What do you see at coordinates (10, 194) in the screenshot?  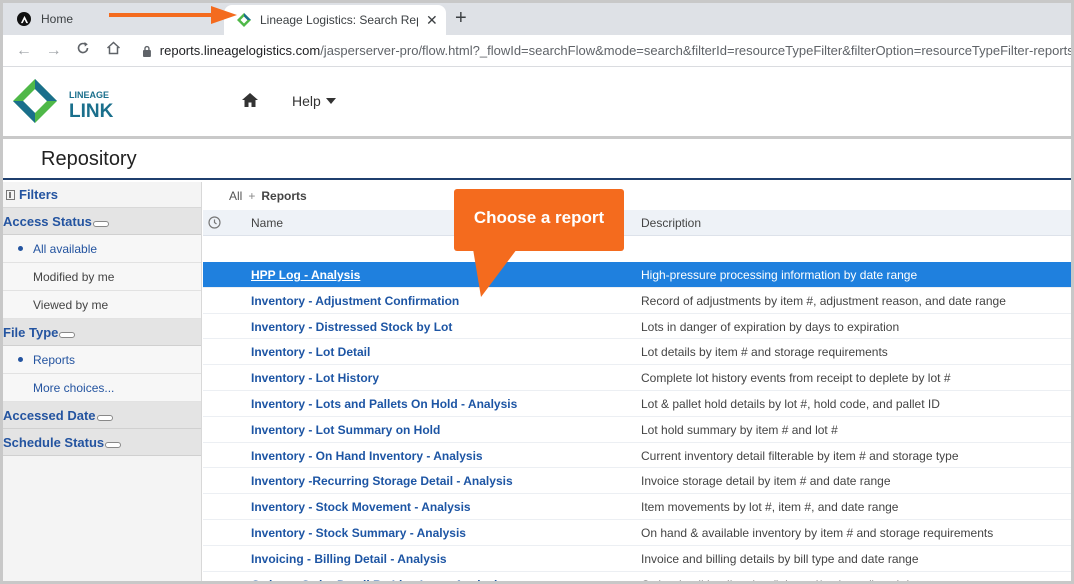 I see `panel-toggle-icon` at bounding box center [10, 194].